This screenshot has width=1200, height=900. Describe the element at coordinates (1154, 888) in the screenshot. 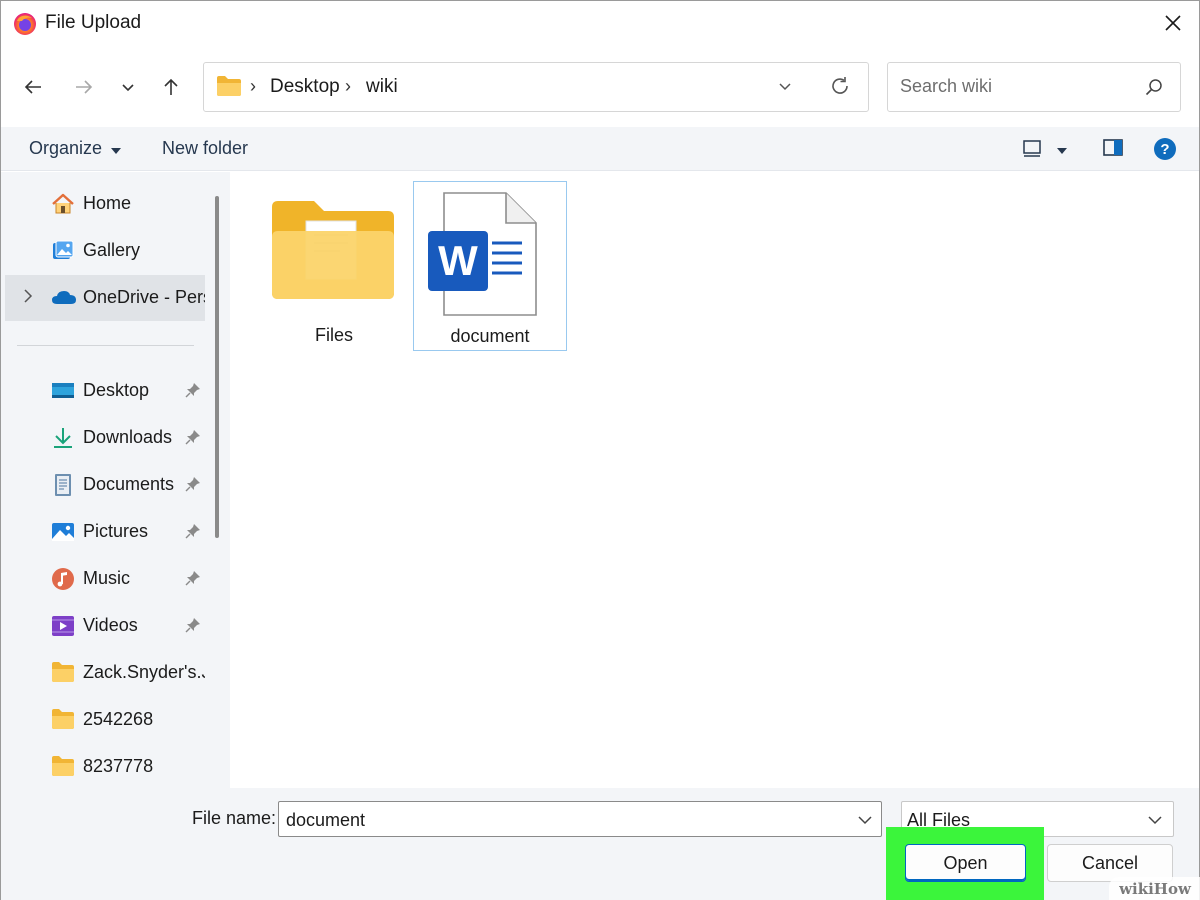

I see `wikihow-watermark: wikiHow` at that location.